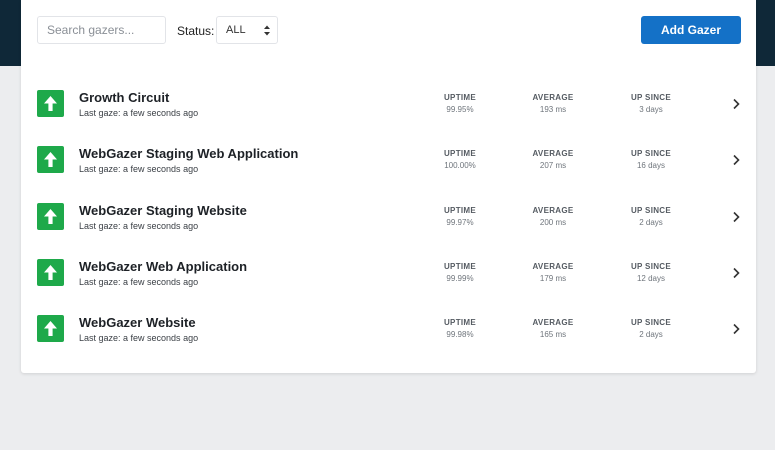 The height and width of the screenshot is (450, 775). I want to click on up-since-value: 12 days, so click(651, 278).